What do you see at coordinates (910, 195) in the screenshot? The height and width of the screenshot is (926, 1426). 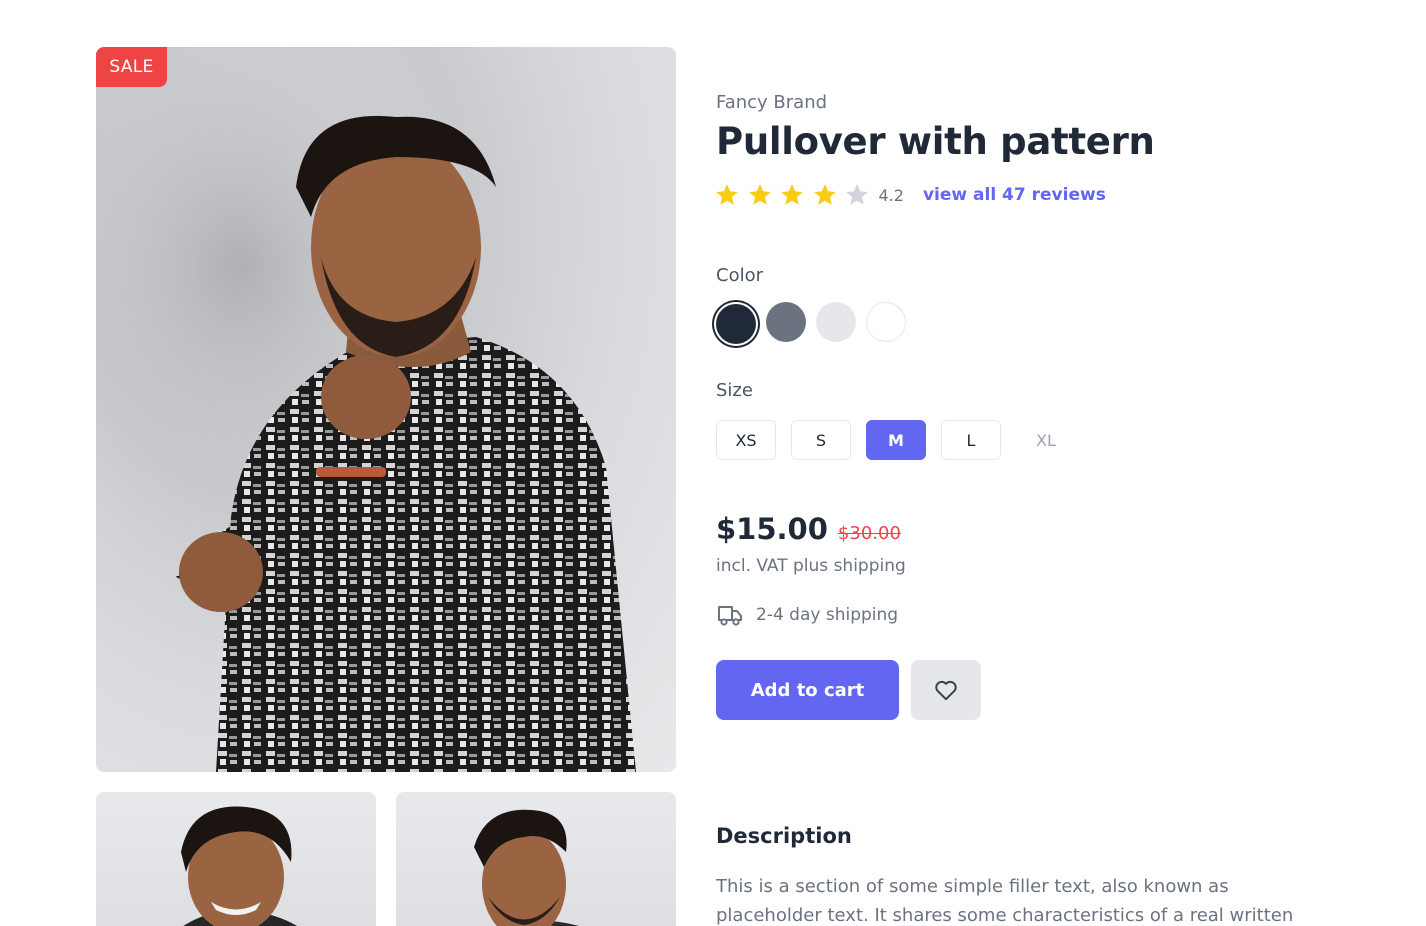 I see `rating: 4.2 view all 47 reviews` at bounding box center [910, 195].